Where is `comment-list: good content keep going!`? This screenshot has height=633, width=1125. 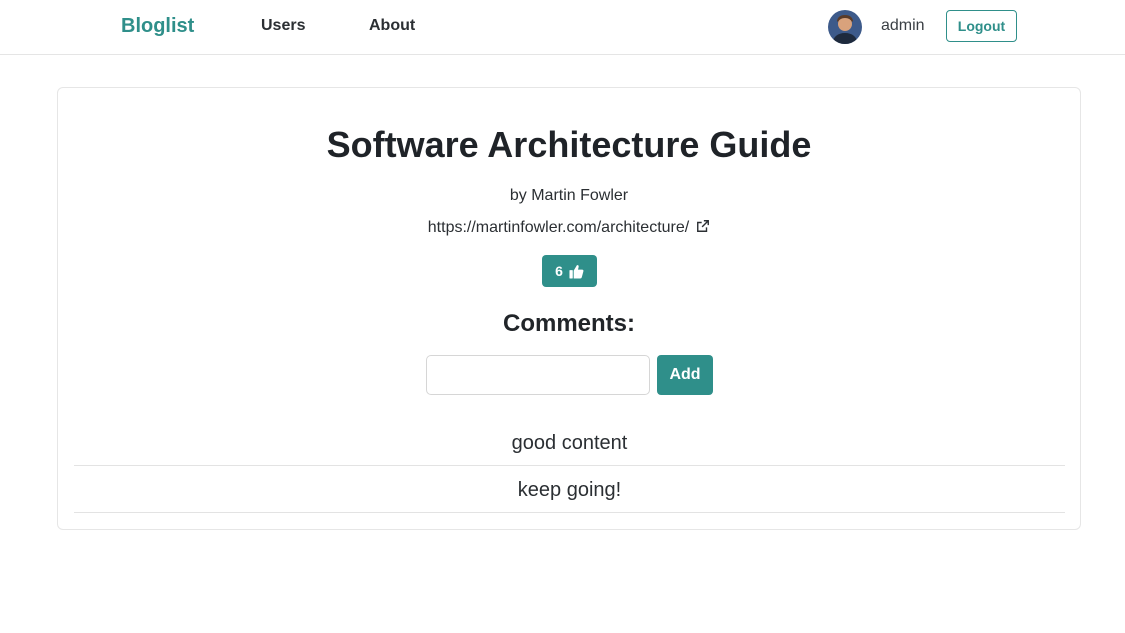
comment-list: good content keep going! is located at coordinates (569, 466).